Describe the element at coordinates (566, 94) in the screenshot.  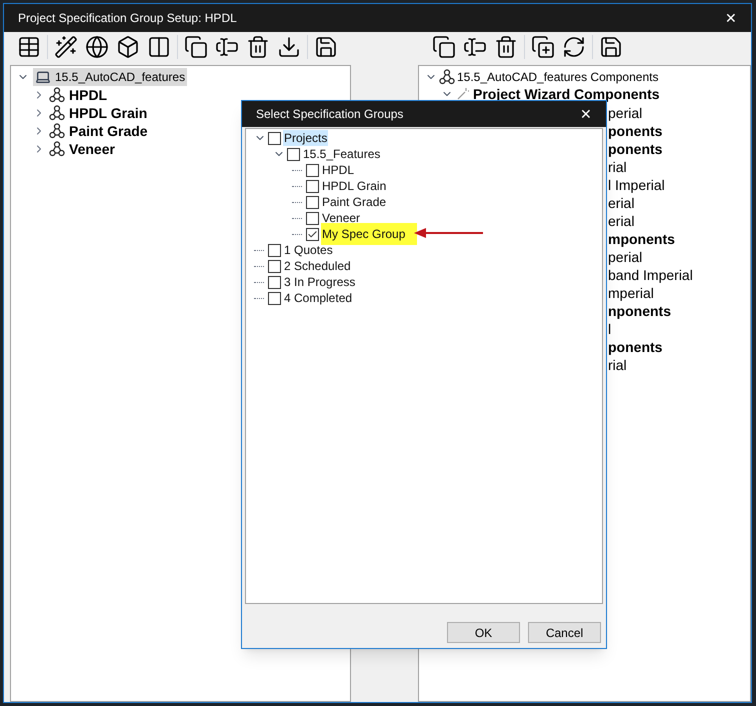
I see `tree-item-label: Project Wizard Components` at that location.